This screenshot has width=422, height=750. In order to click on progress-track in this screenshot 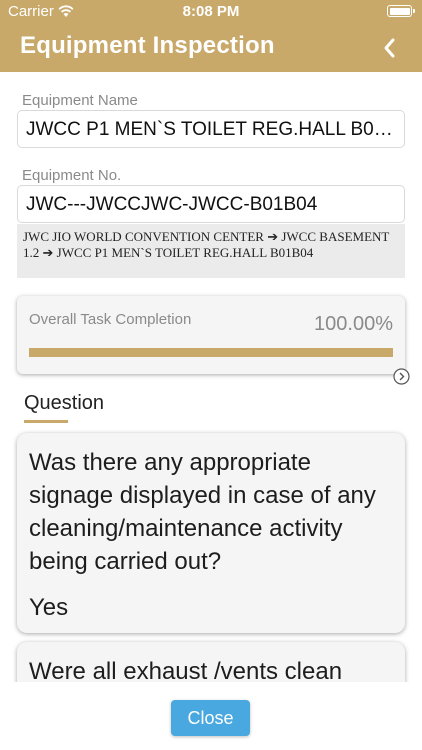, I will do `click(211, 352)`.